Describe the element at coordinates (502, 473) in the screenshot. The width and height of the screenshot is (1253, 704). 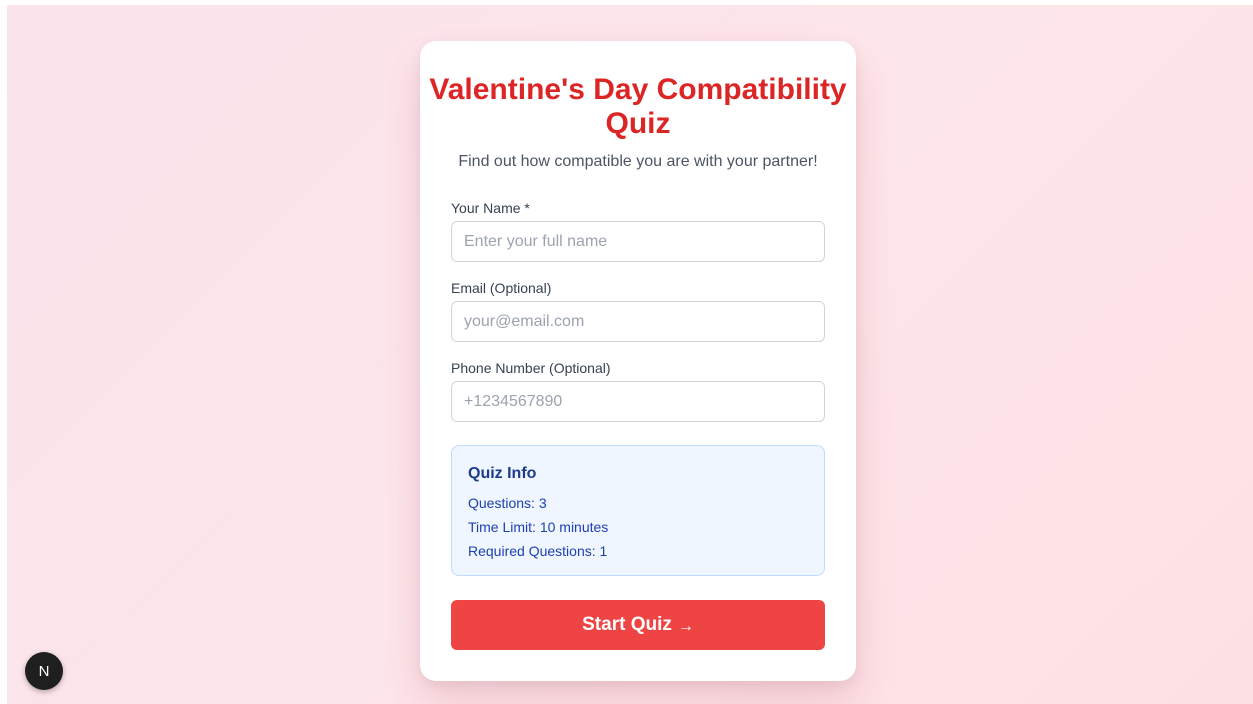
I see `quiz-info-title: Quiz Info` at that location.